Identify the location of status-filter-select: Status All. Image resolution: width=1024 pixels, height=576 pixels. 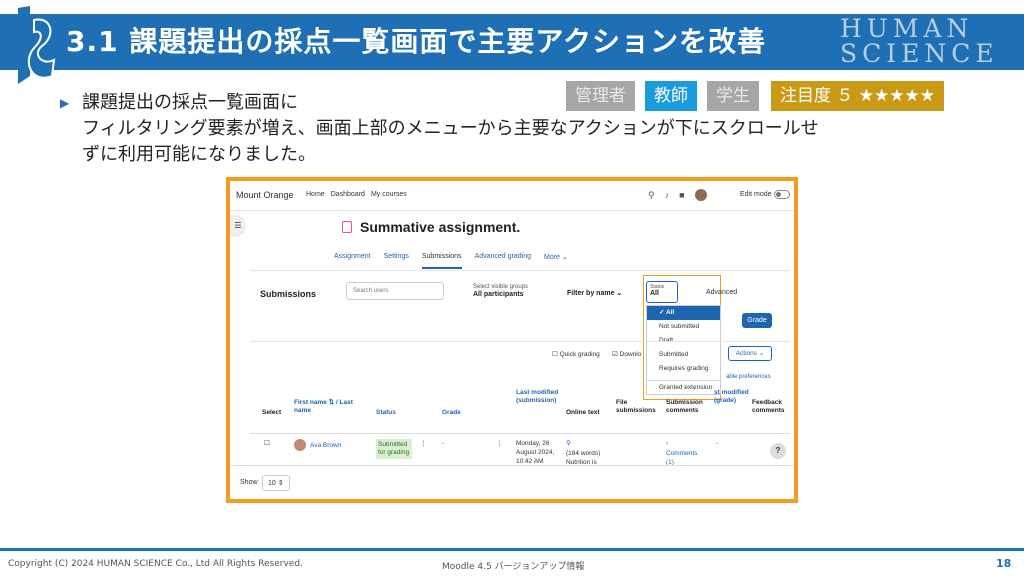
(662, 292).